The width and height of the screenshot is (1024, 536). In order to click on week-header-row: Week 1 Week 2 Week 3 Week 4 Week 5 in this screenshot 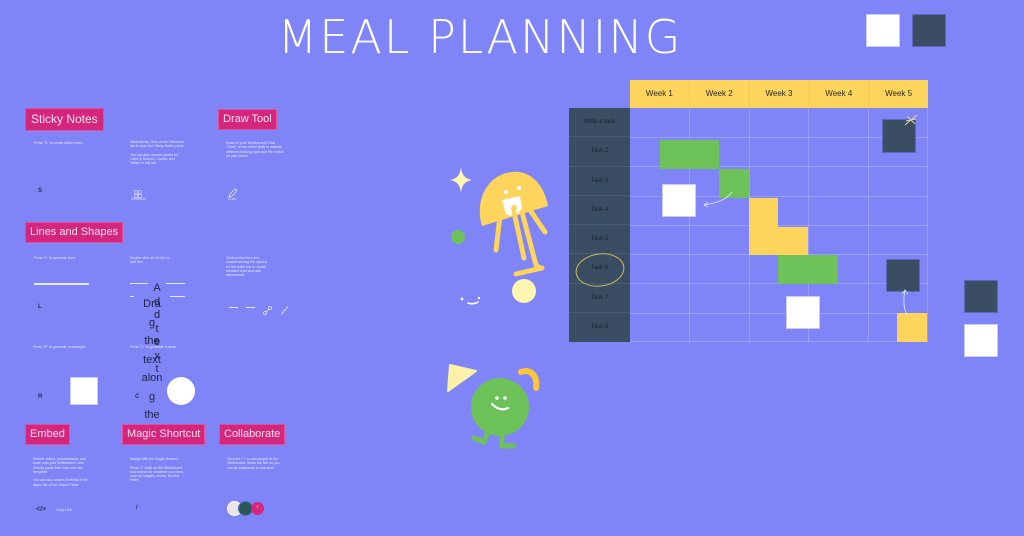, I will do `click(779, 94)`.